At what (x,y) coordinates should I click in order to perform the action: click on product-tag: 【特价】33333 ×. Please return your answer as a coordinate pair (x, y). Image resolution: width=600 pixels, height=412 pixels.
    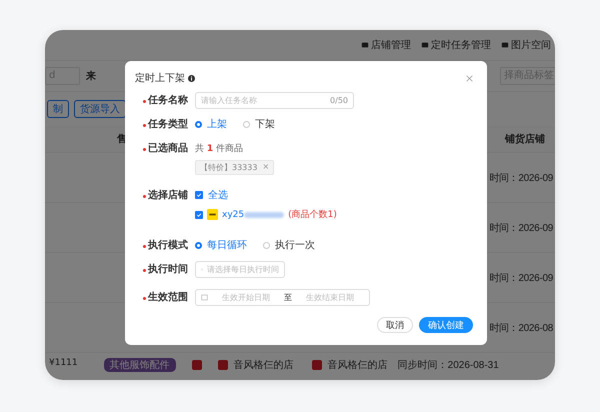
    Looking at the image, I should click on (234, 167).